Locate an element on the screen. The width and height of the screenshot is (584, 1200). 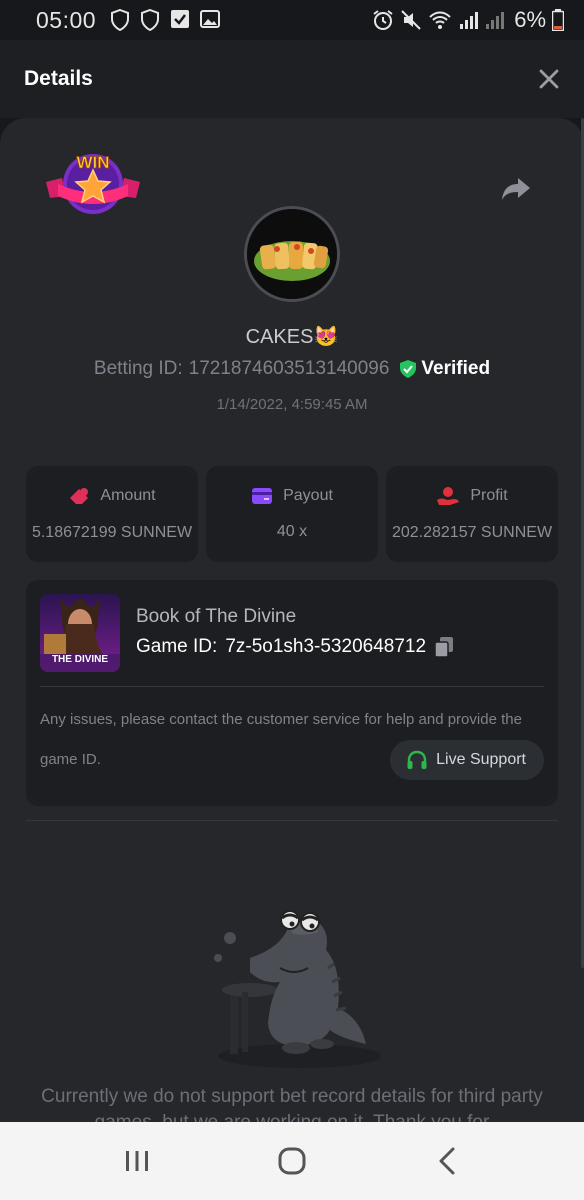
battery-icon is located at coordinates (558, 20).